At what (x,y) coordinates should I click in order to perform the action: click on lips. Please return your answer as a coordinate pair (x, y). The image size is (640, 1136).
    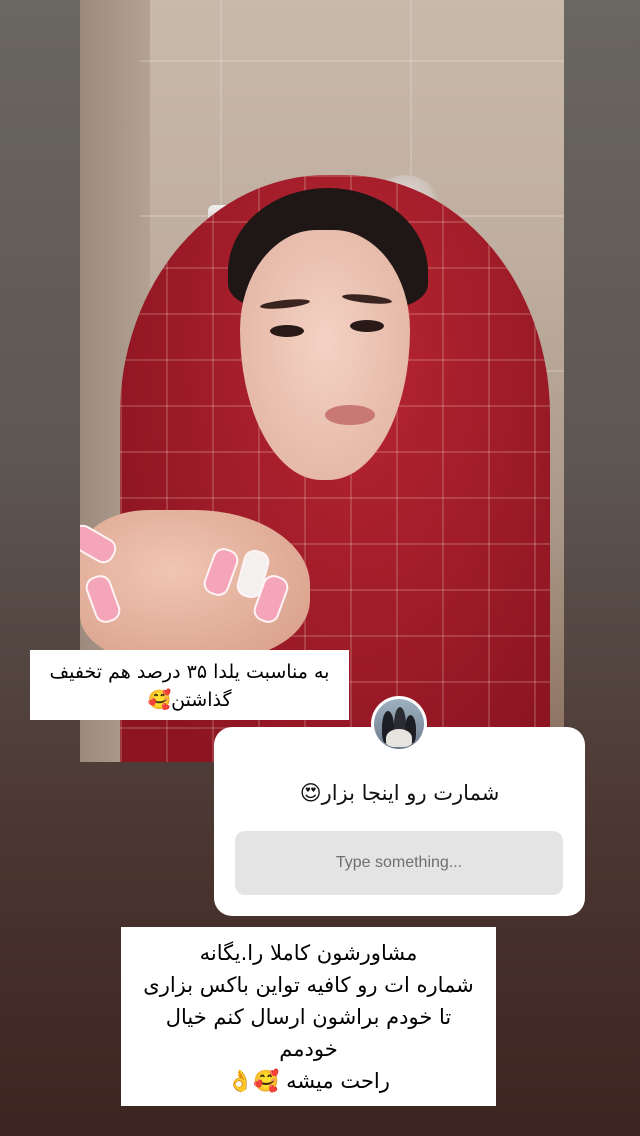
    Looking at the image, I should click on (350, 415).